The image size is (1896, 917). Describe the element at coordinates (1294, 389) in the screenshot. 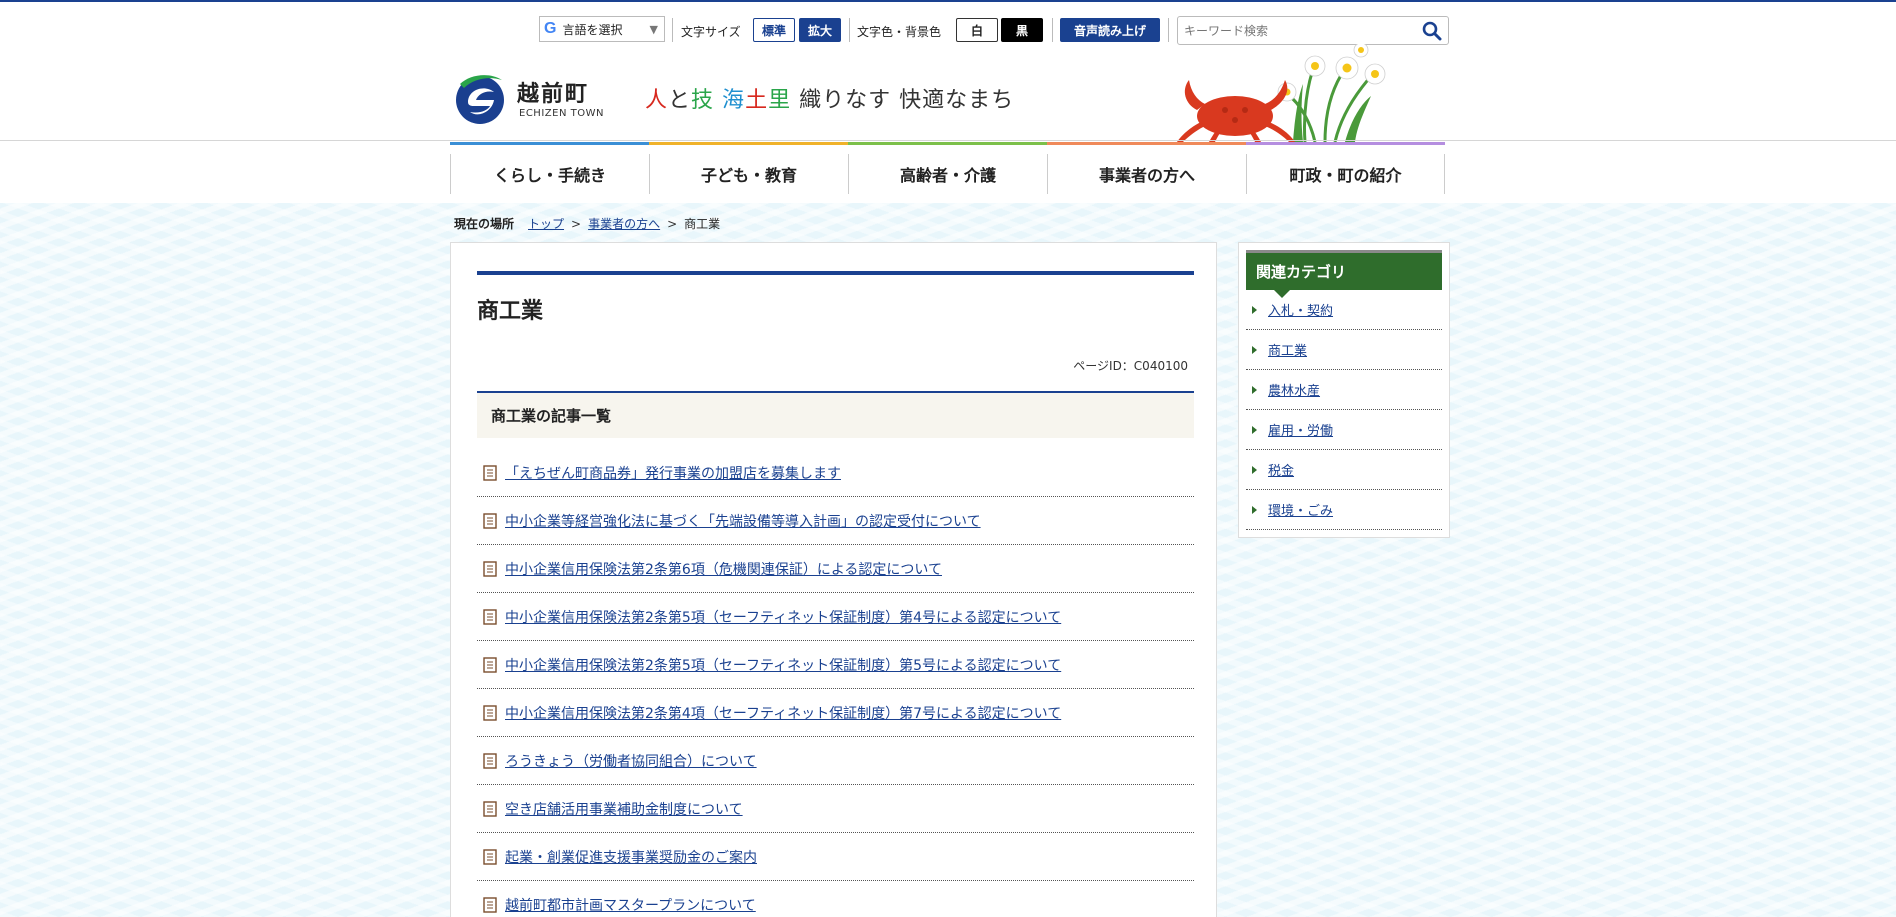

I see `sidebar-link-agriculture: 農林水産` at that location.